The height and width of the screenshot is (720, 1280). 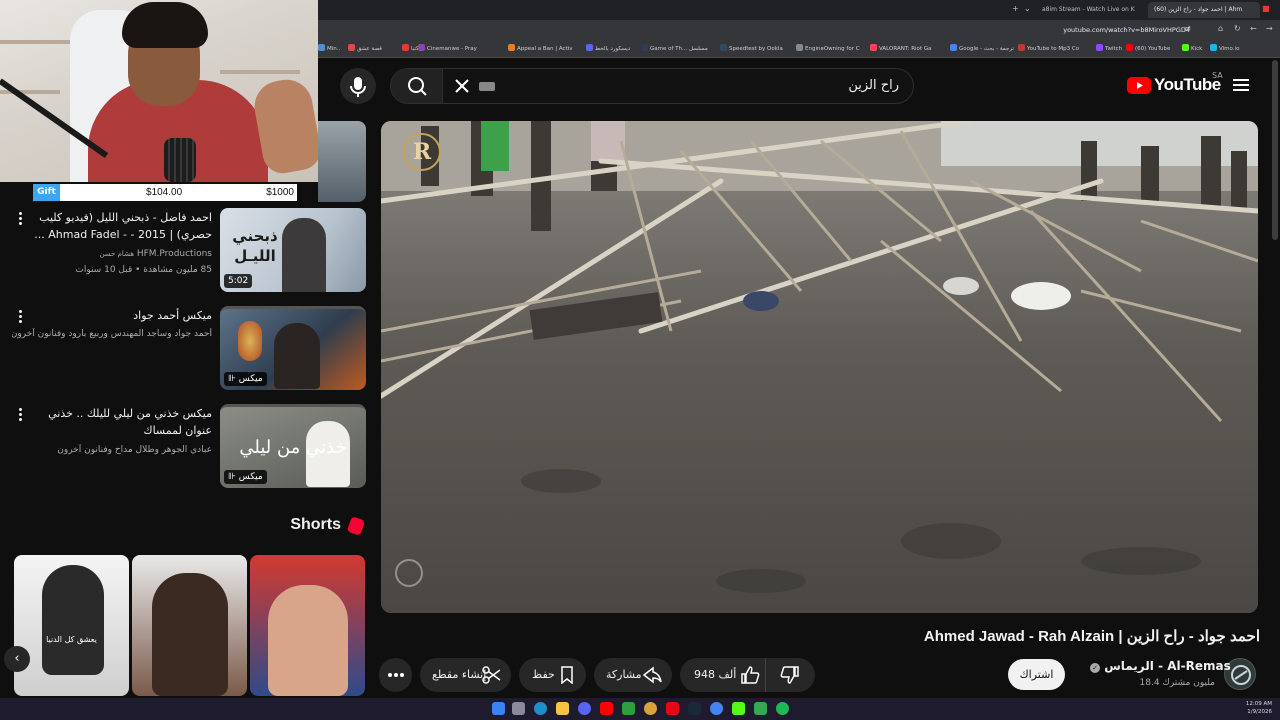 What do you see at coordinates (329, 48) in the screenshot?
I see `bookmark-item: Min..` at bounding box center [329, 48].